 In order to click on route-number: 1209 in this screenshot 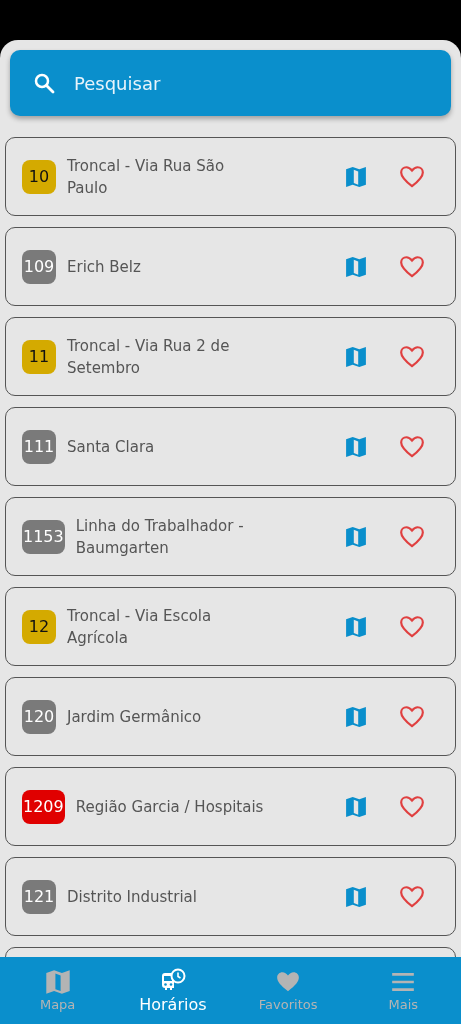, I will do `click(43, 806)`.